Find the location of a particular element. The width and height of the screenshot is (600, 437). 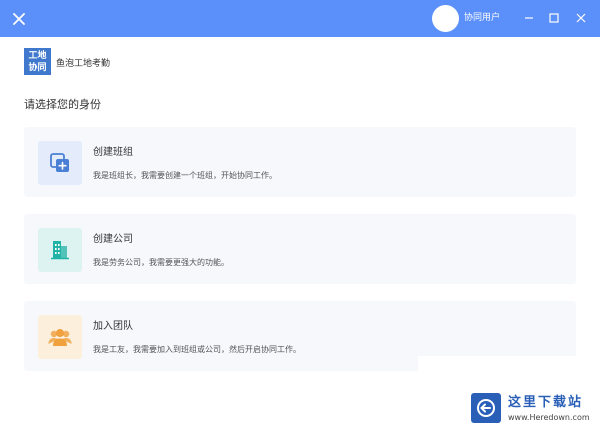

option-description: 我是劳务公司，我需要更强大的功能。 is located at coordinates (161, 262).